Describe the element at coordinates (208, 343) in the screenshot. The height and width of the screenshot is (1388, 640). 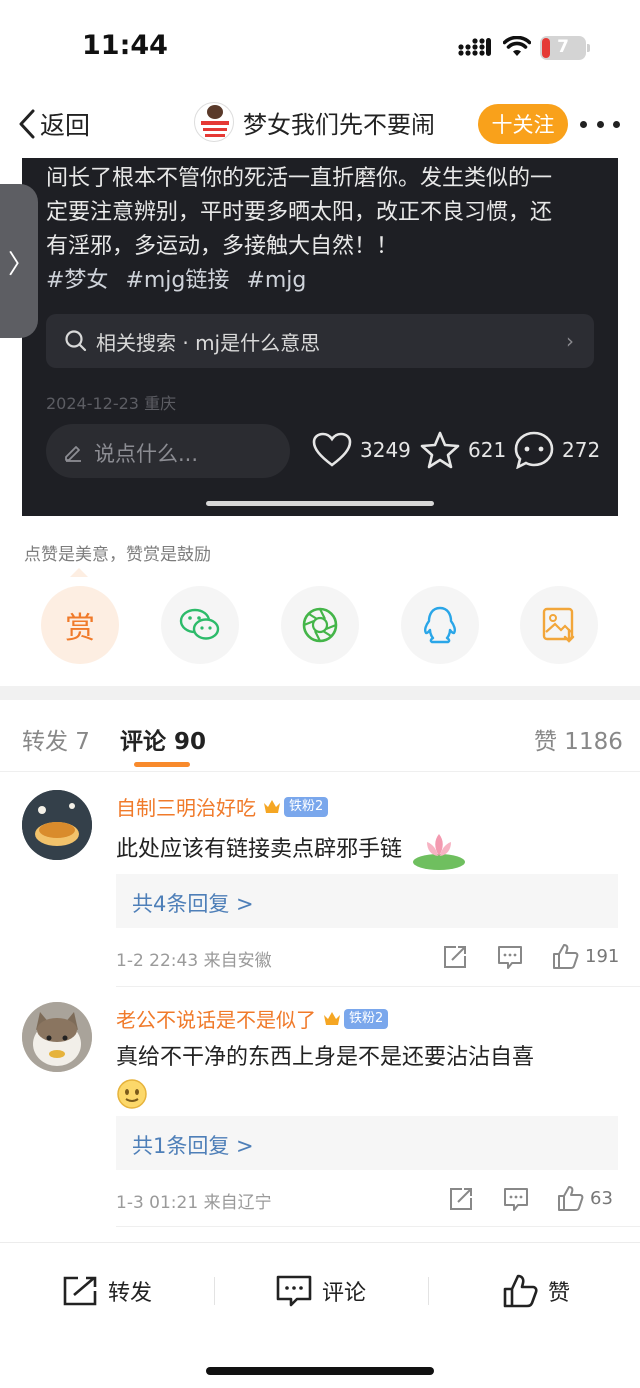
I see `related-search-label: 相关搜索 · mj是什么意思` at that location.